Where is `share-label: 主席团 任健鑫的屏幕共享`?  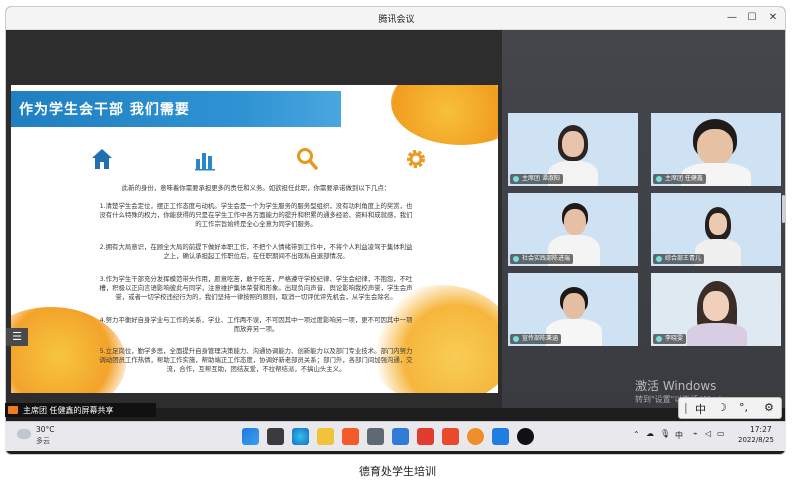 share-label: 主席团 任健鑫的屏幕共享 is located at coordinates (68, 410).